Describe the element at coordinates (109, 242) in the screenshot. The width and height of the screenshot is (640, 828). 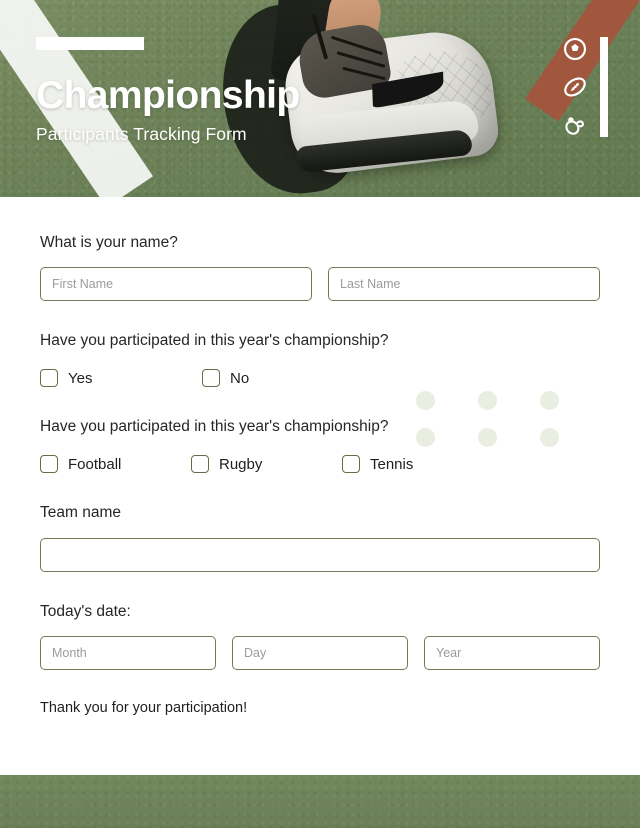
I see `name-question-label: What is your name?` at that location.